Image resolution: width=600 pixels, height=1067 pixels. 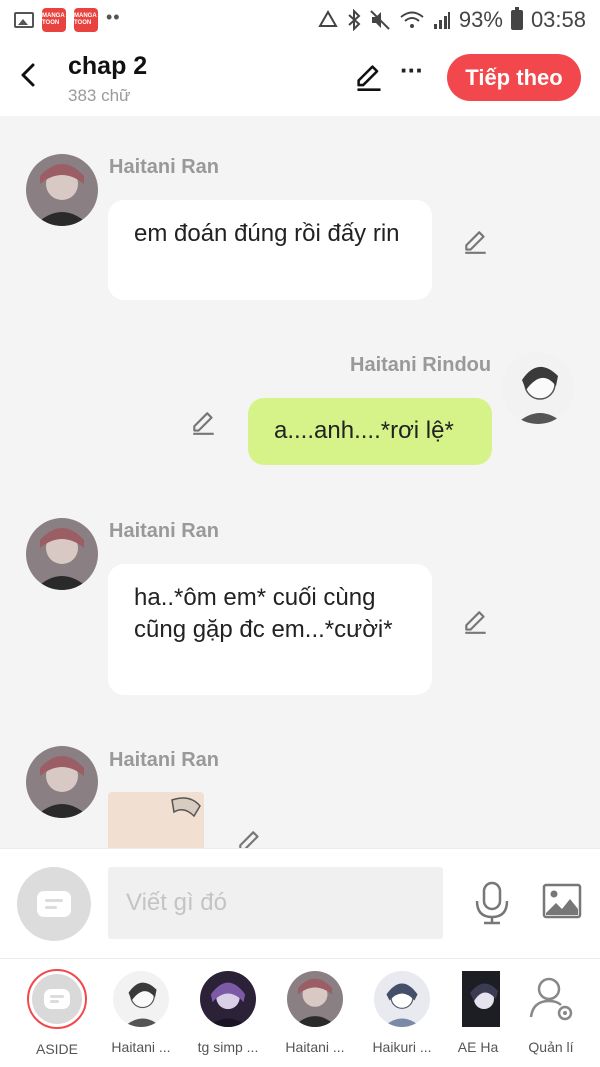 I want to click on more-notifications-icon: ••, so click(x=113, y=16).